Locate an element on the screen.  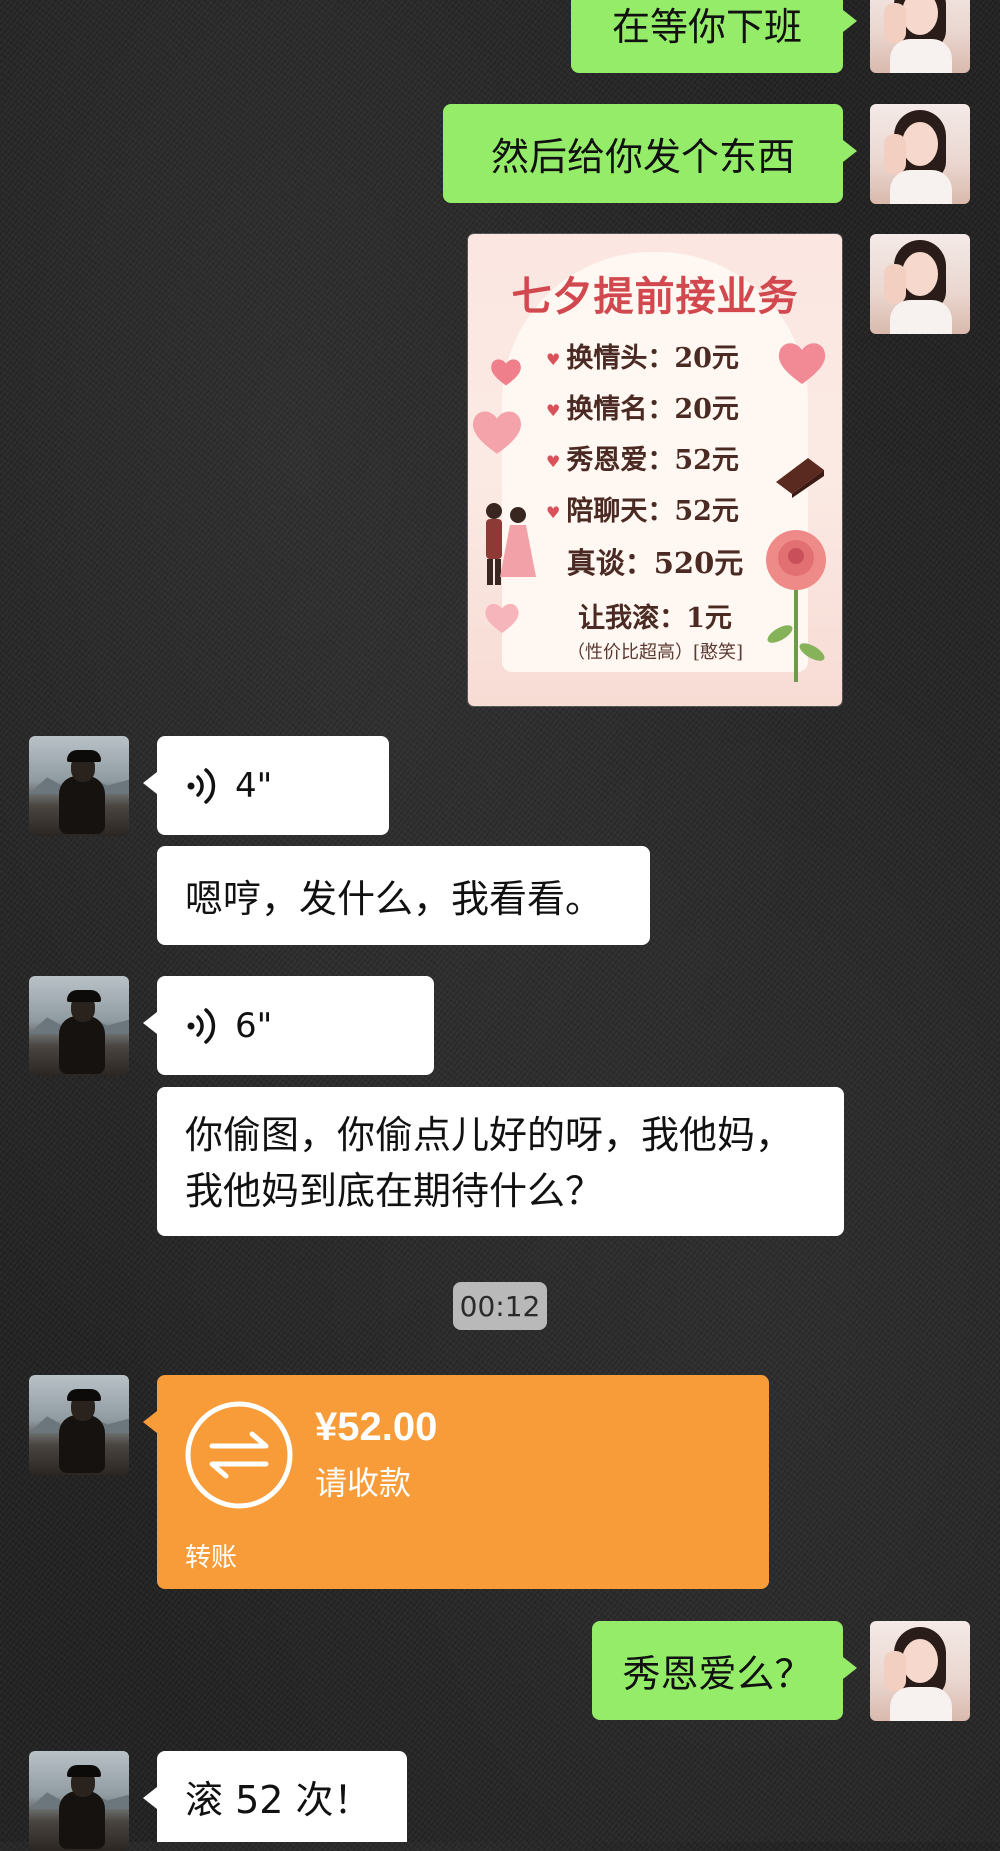
chat-timestamp: 00:12 is located at coordinates (500, 1306).